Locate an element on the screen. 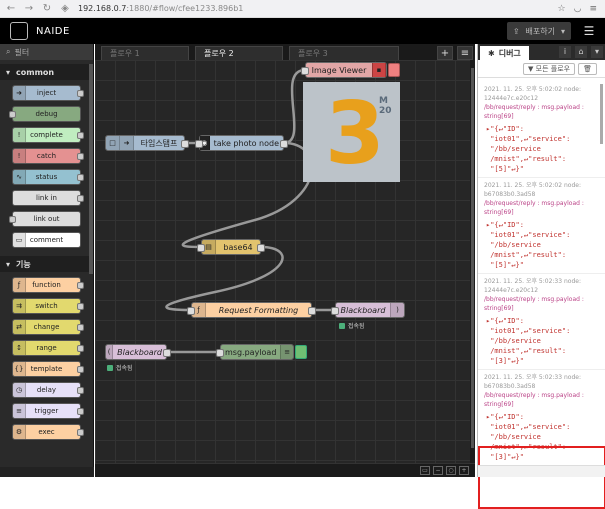 This screenshot has height=509, width=605. image-viewer-node: Image Viewer ▪ is located at coordinates (344, 70).